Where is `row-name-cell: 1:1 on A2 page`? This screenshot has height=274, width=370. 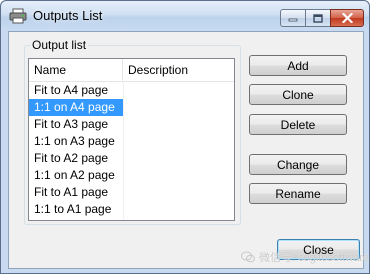 row-name-cell: 1:1 on A2 page is located at coordinates (74, 175).